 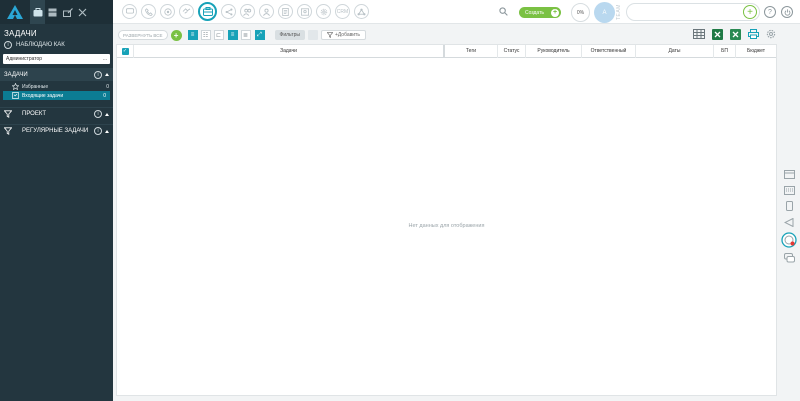 I want to click on column-header-manager: Руководитель, so click(x=553, y=51).